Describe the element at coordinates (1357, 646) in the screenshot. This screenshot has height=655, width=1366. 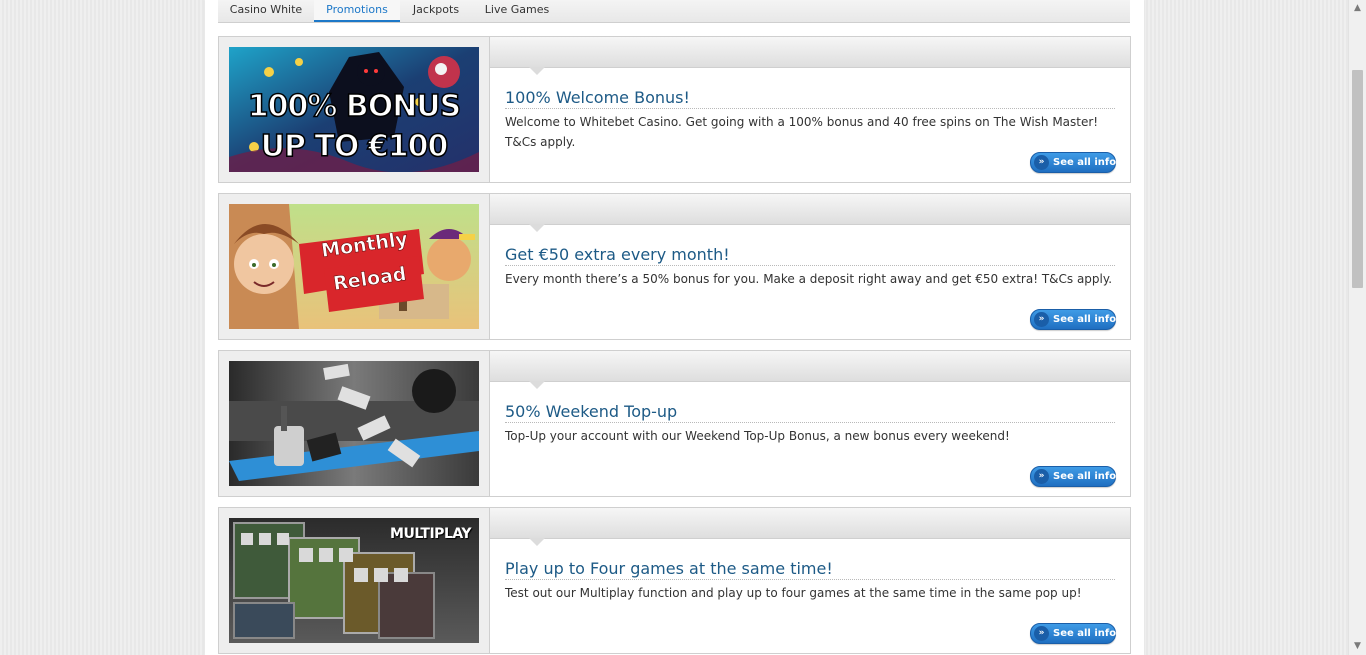
I see `triangle-down-icon: ▼` at that location.